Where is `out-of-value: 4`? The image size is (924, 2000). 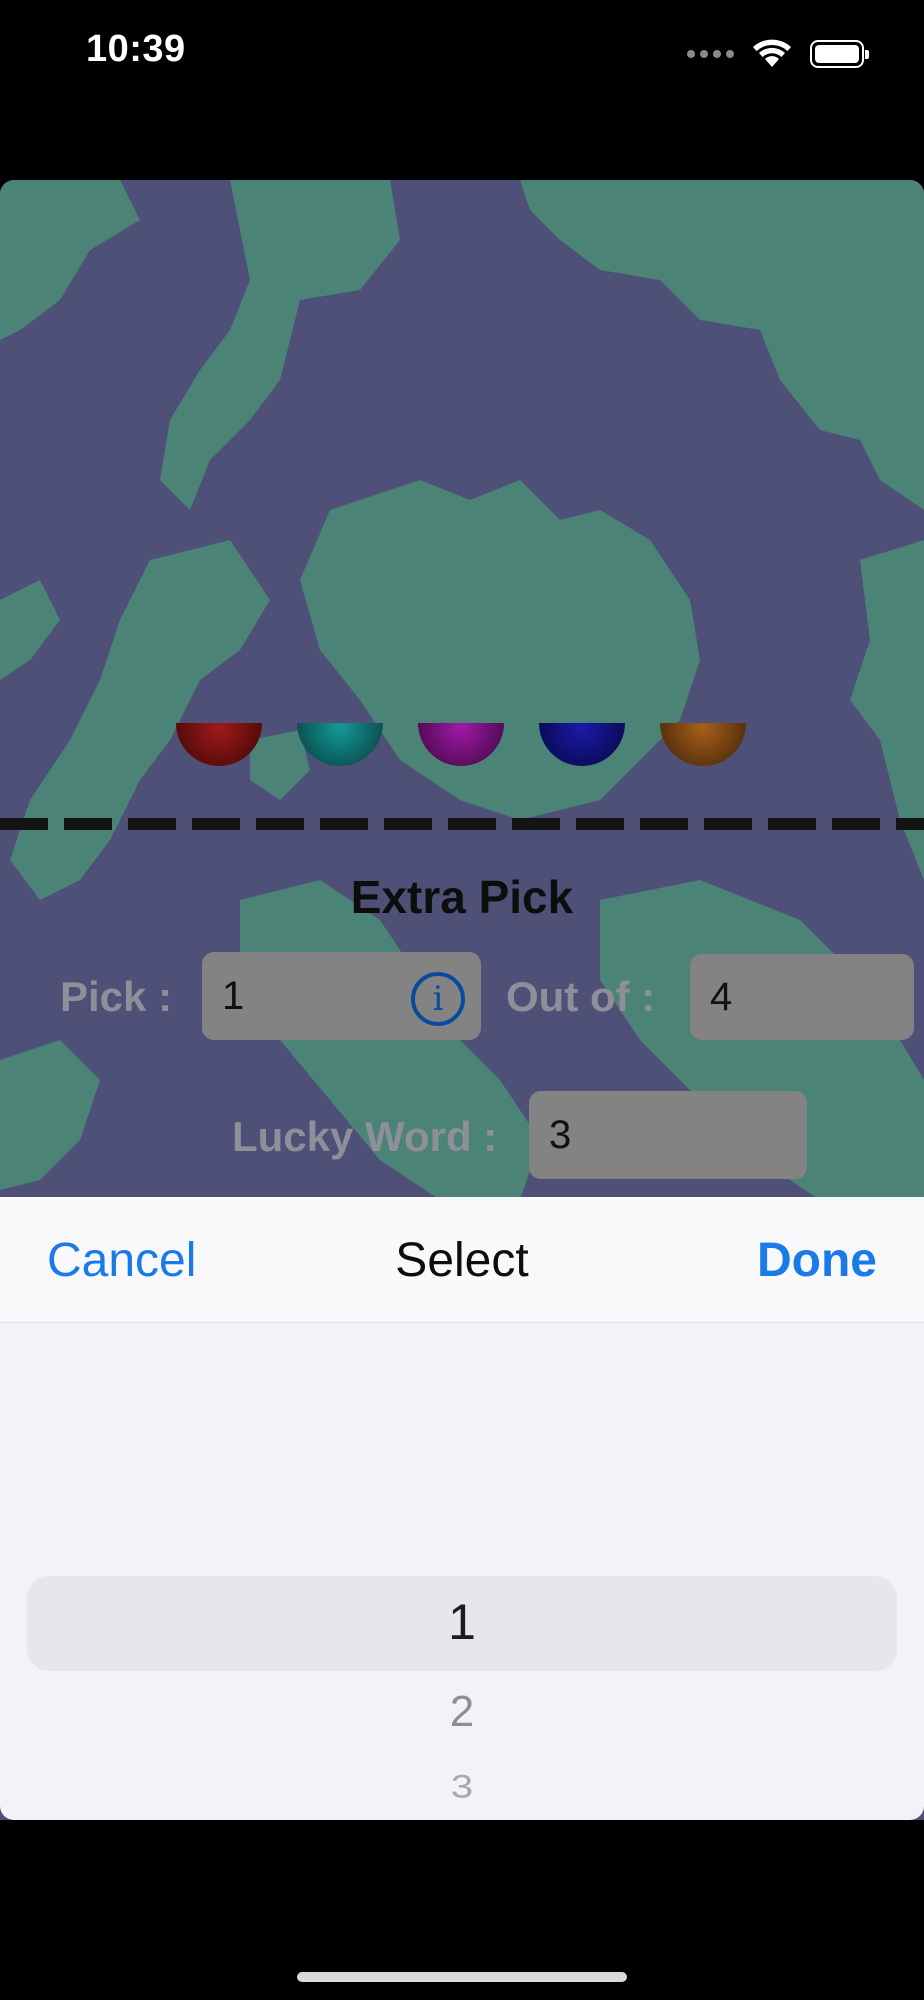 out-of-value: 4 is located at coordinates (721, 996).